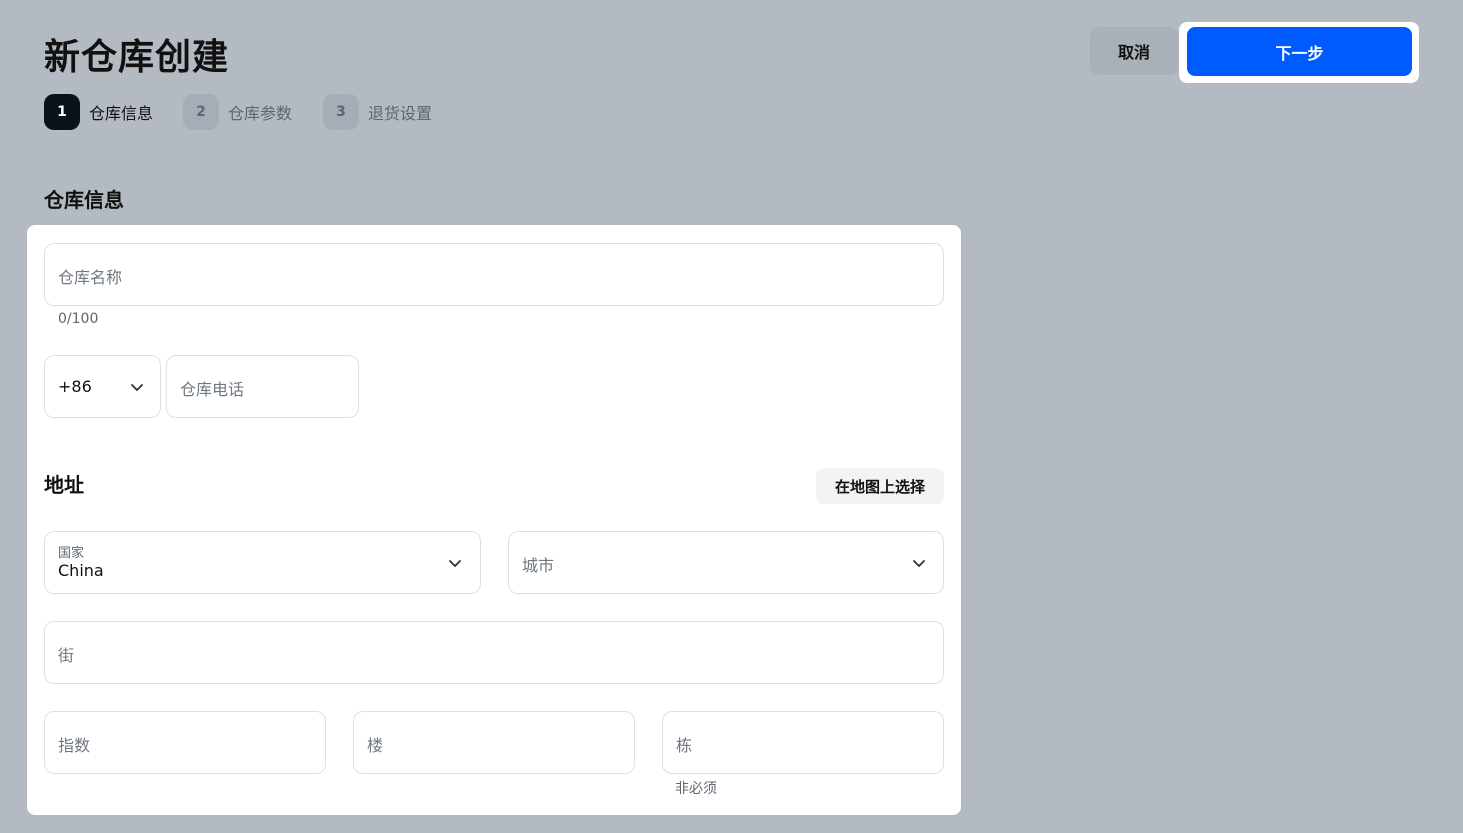  Describe the element at coordinates (71, 553) in the screenshot. I see `country-label: 国家` at that location.